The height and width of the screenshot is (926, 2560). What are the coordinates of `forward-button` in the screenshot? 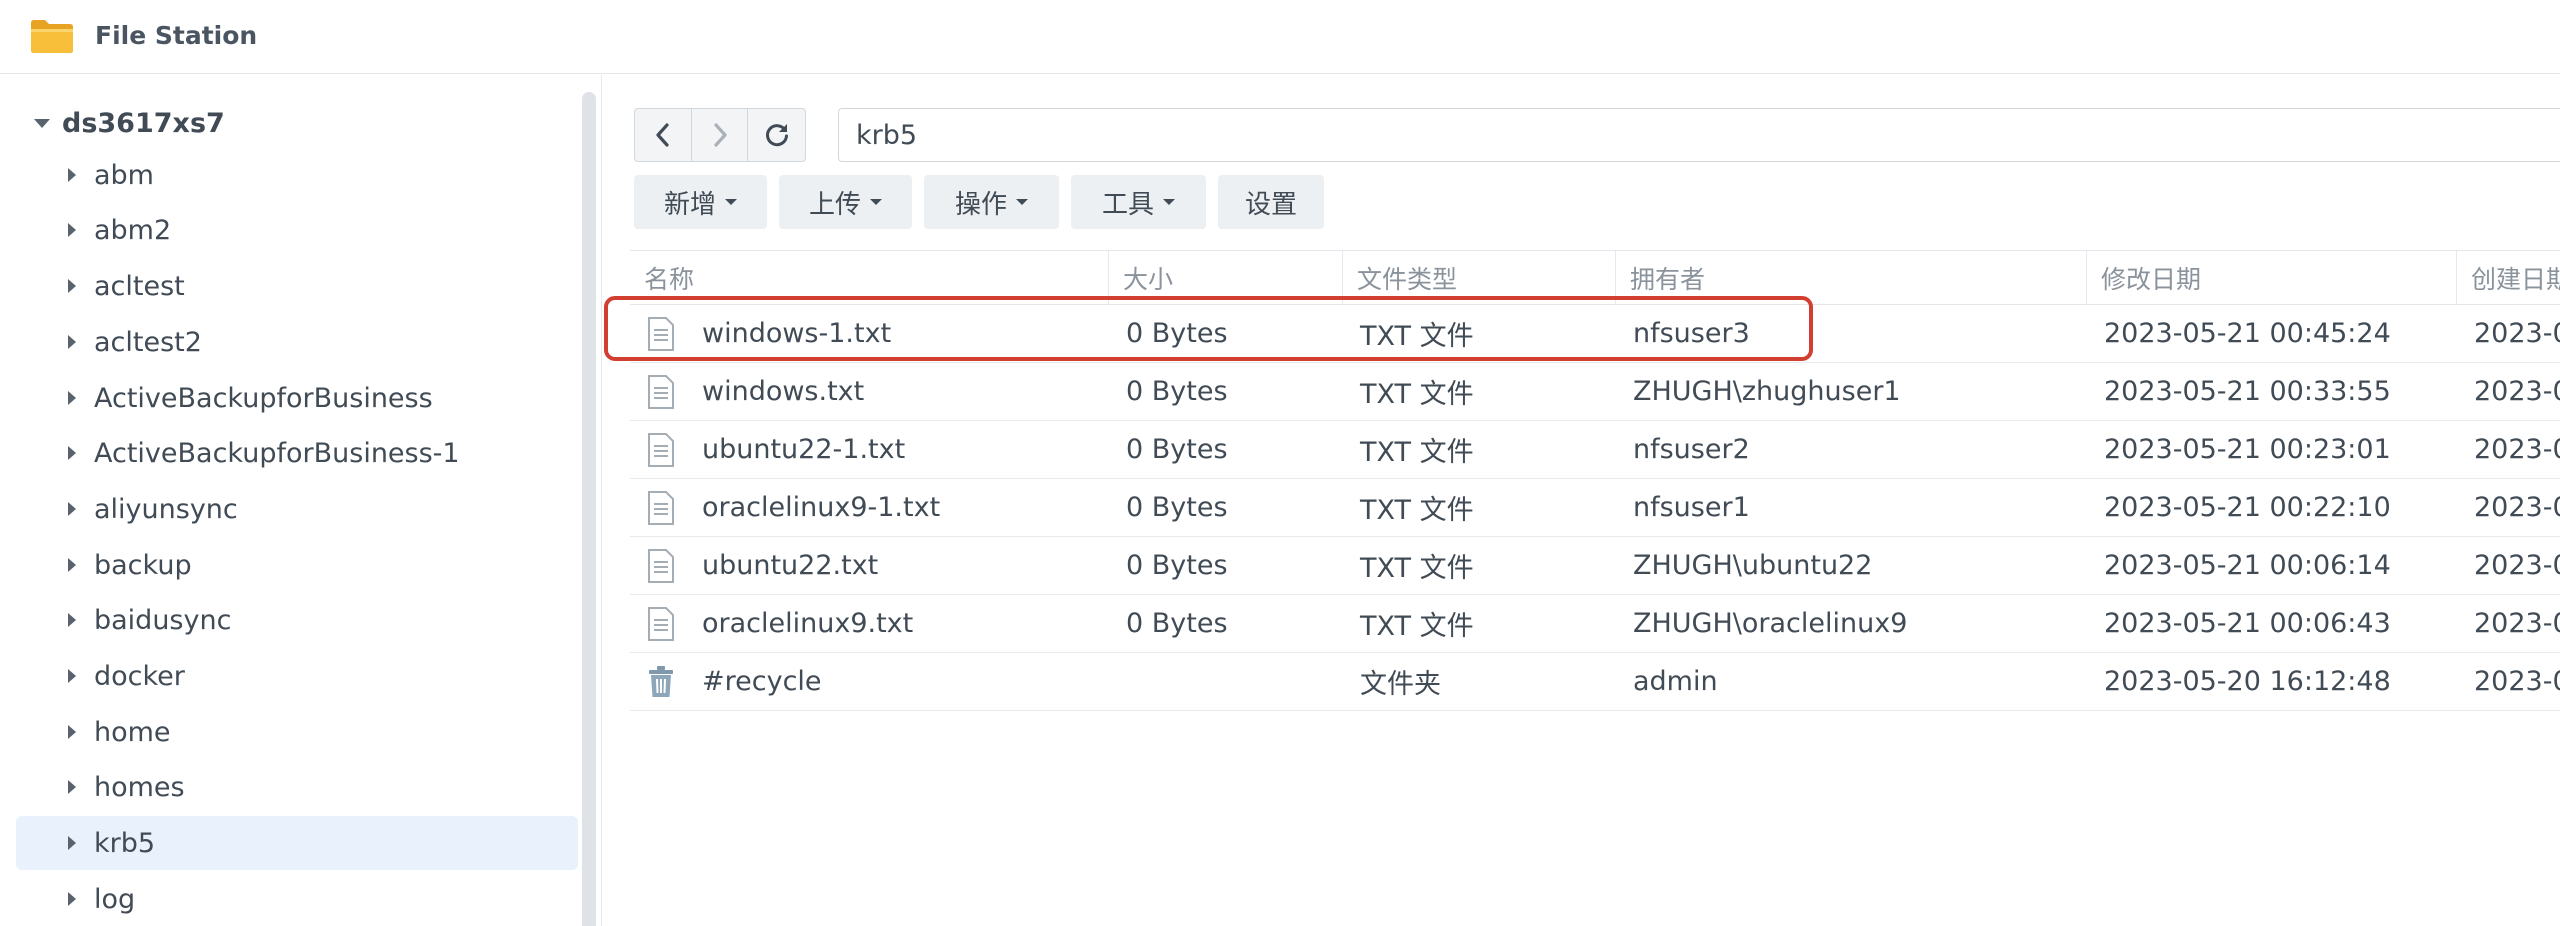 It's located at (720, 135).